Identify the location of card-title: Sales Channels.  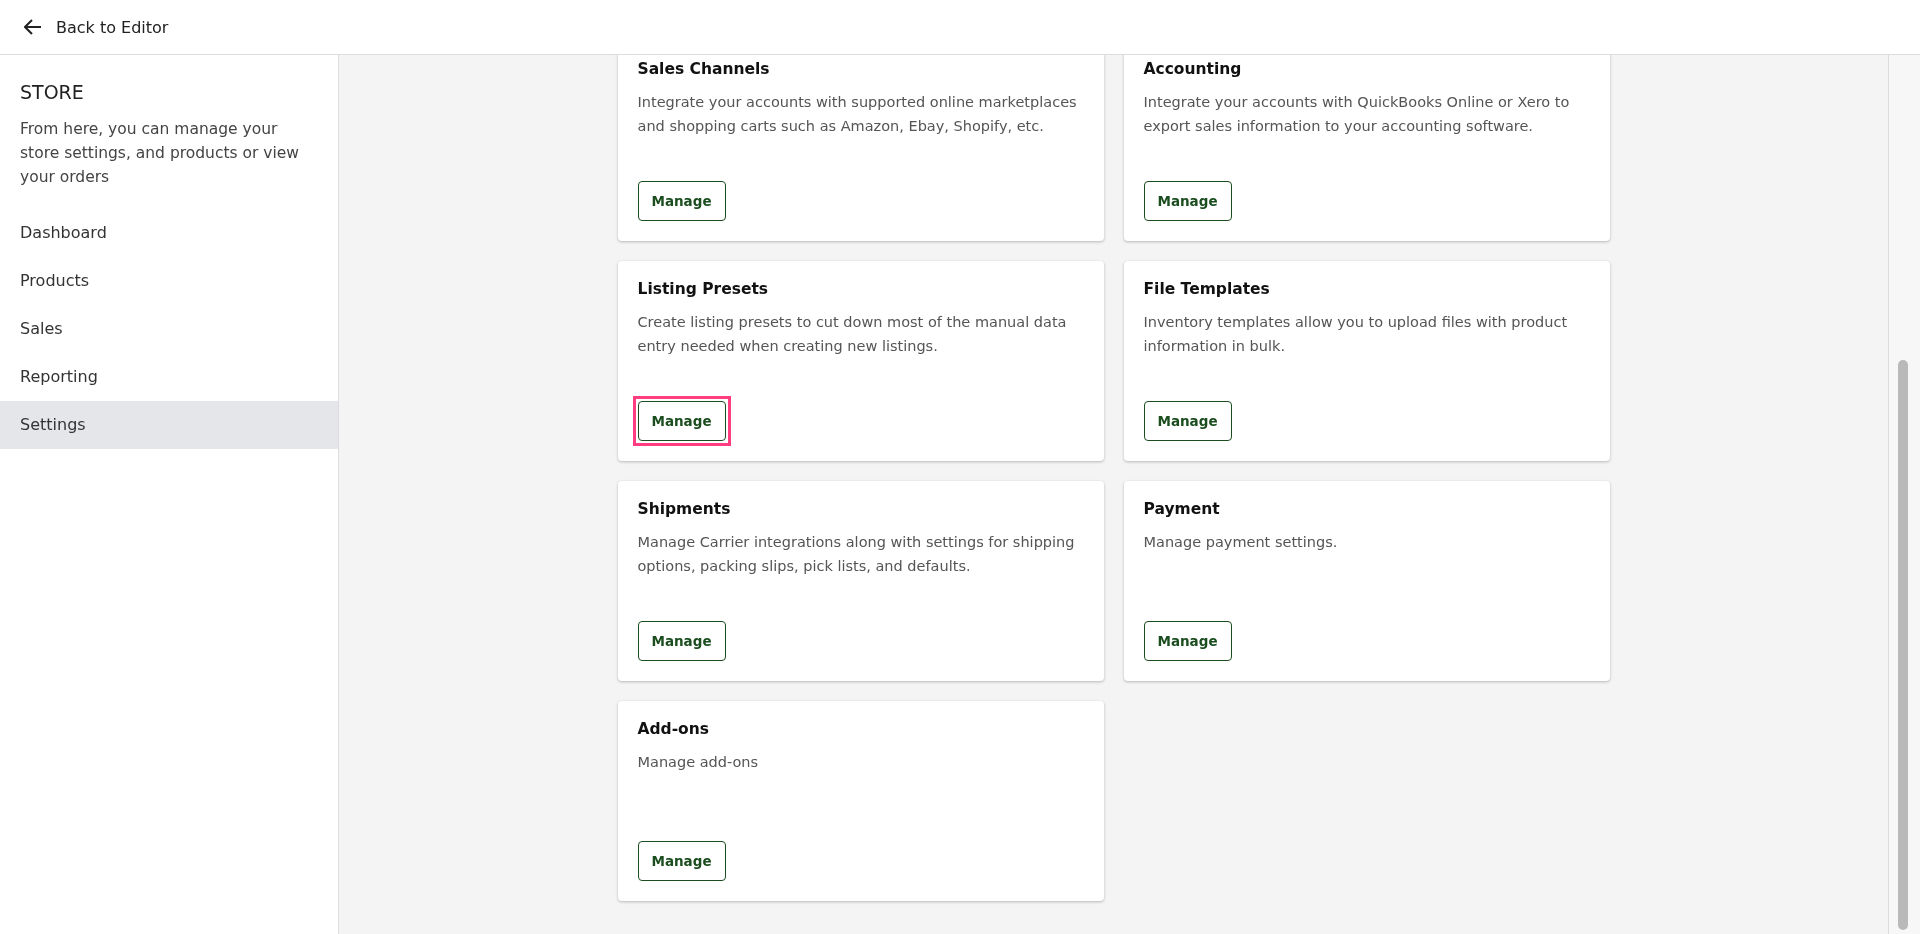
(704, 69).